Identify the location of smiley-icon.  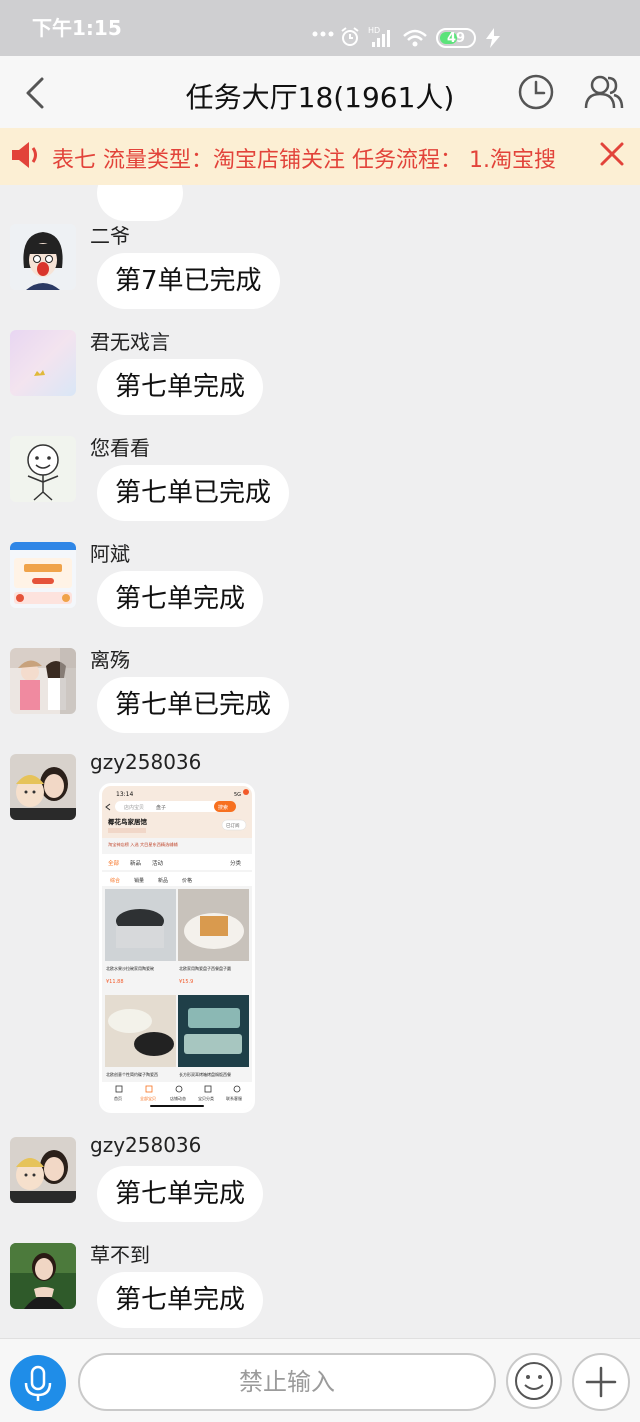
(534, 1381).